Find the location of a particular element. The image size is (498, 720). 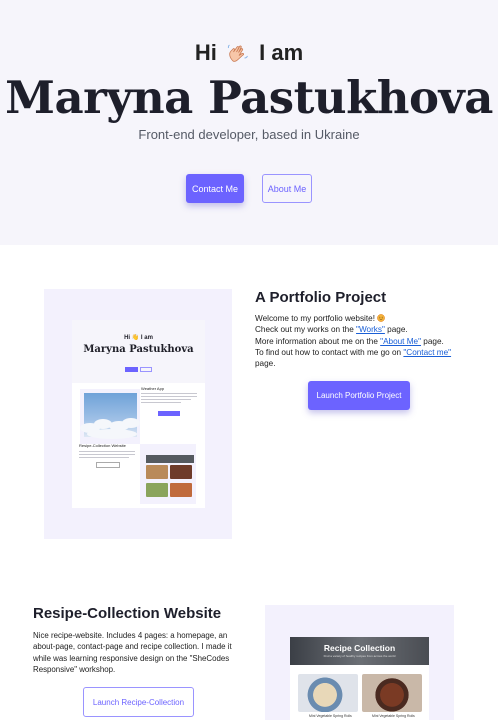

recipe-project-title: Resipe-Collection Website is located at coordinates (127, 613).